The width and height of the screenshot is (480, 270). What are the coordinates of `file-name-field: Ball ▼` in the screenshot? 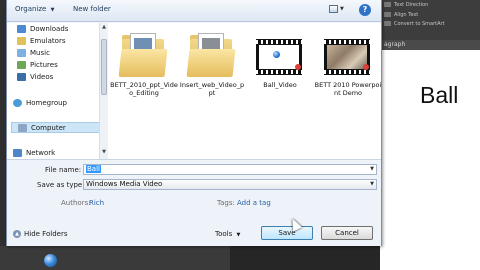 It's located at (230, 169).